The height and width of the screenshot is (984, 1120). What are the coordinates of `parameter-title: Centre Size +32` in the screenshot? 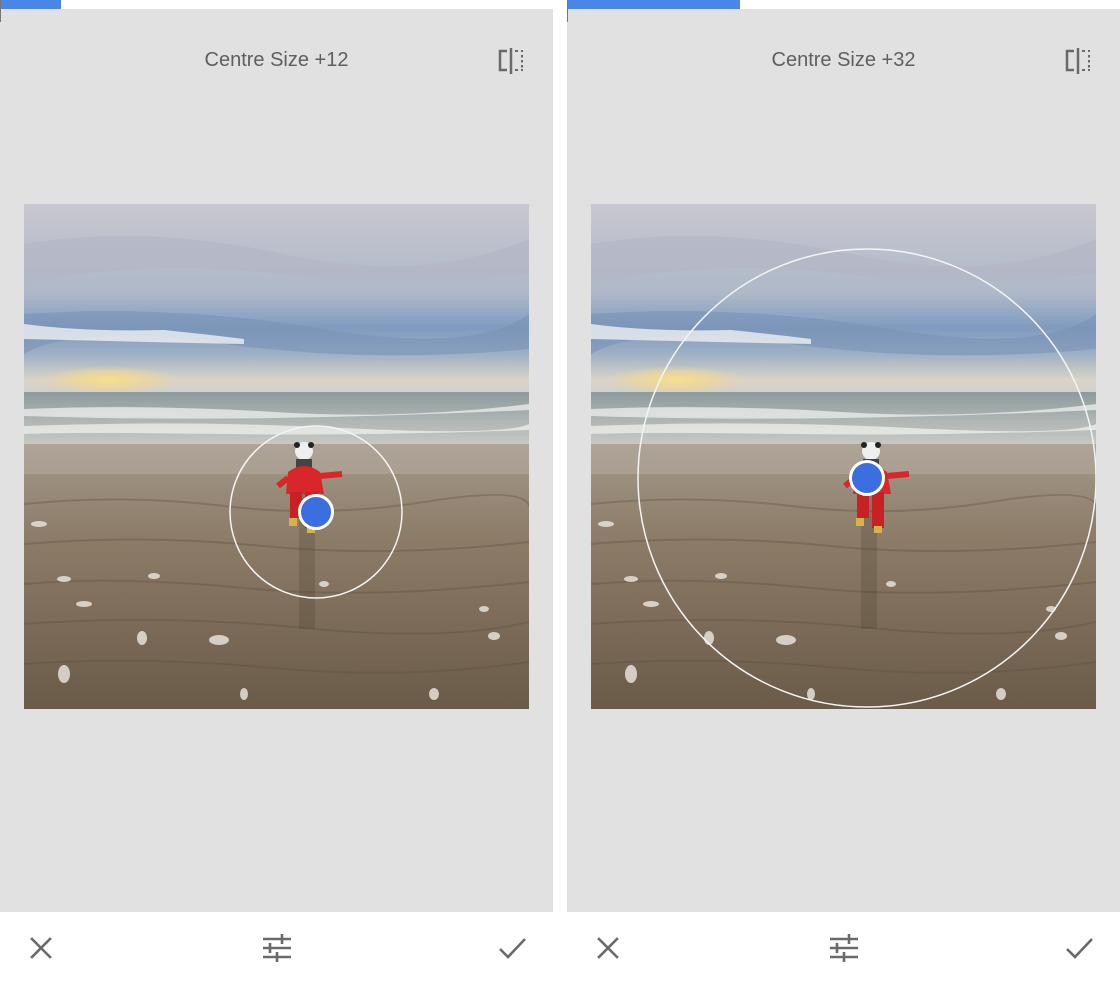 It's located at (843, 60).